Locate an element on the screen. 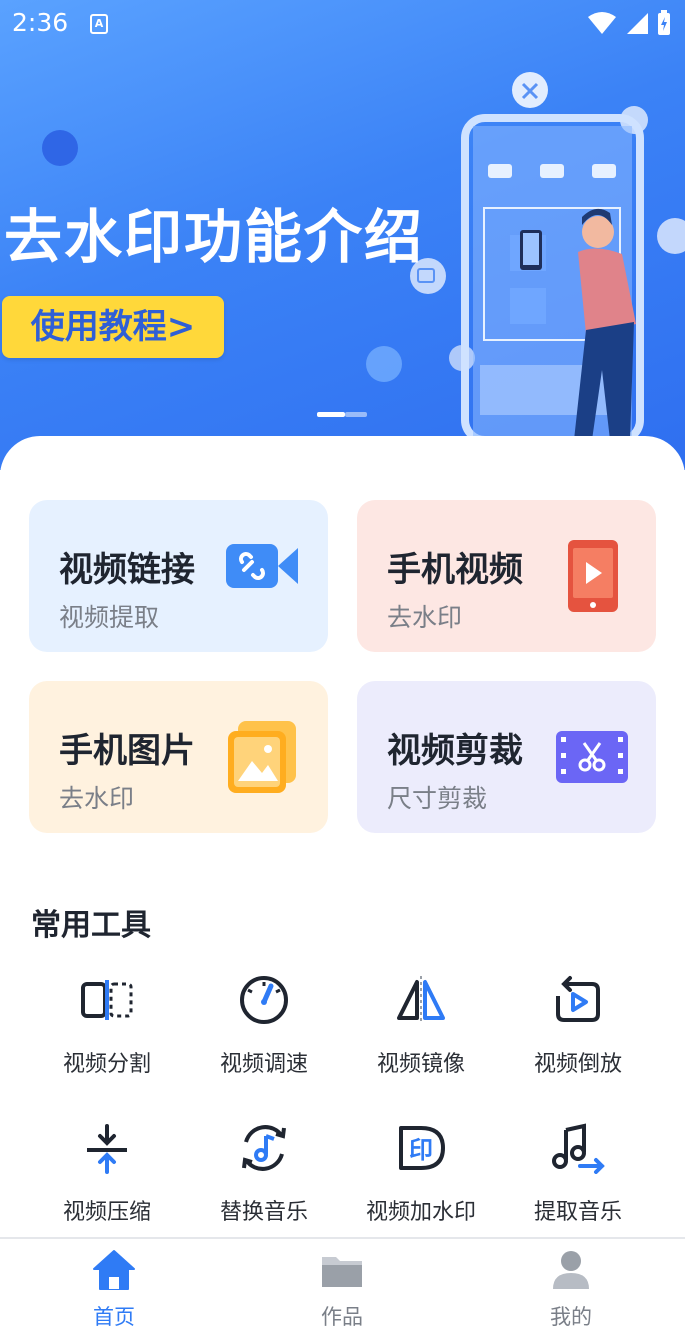 The height and width of the screenshot is (1344, 685). tool-label: 视频镜像 is located at coordinates (420, 1064).